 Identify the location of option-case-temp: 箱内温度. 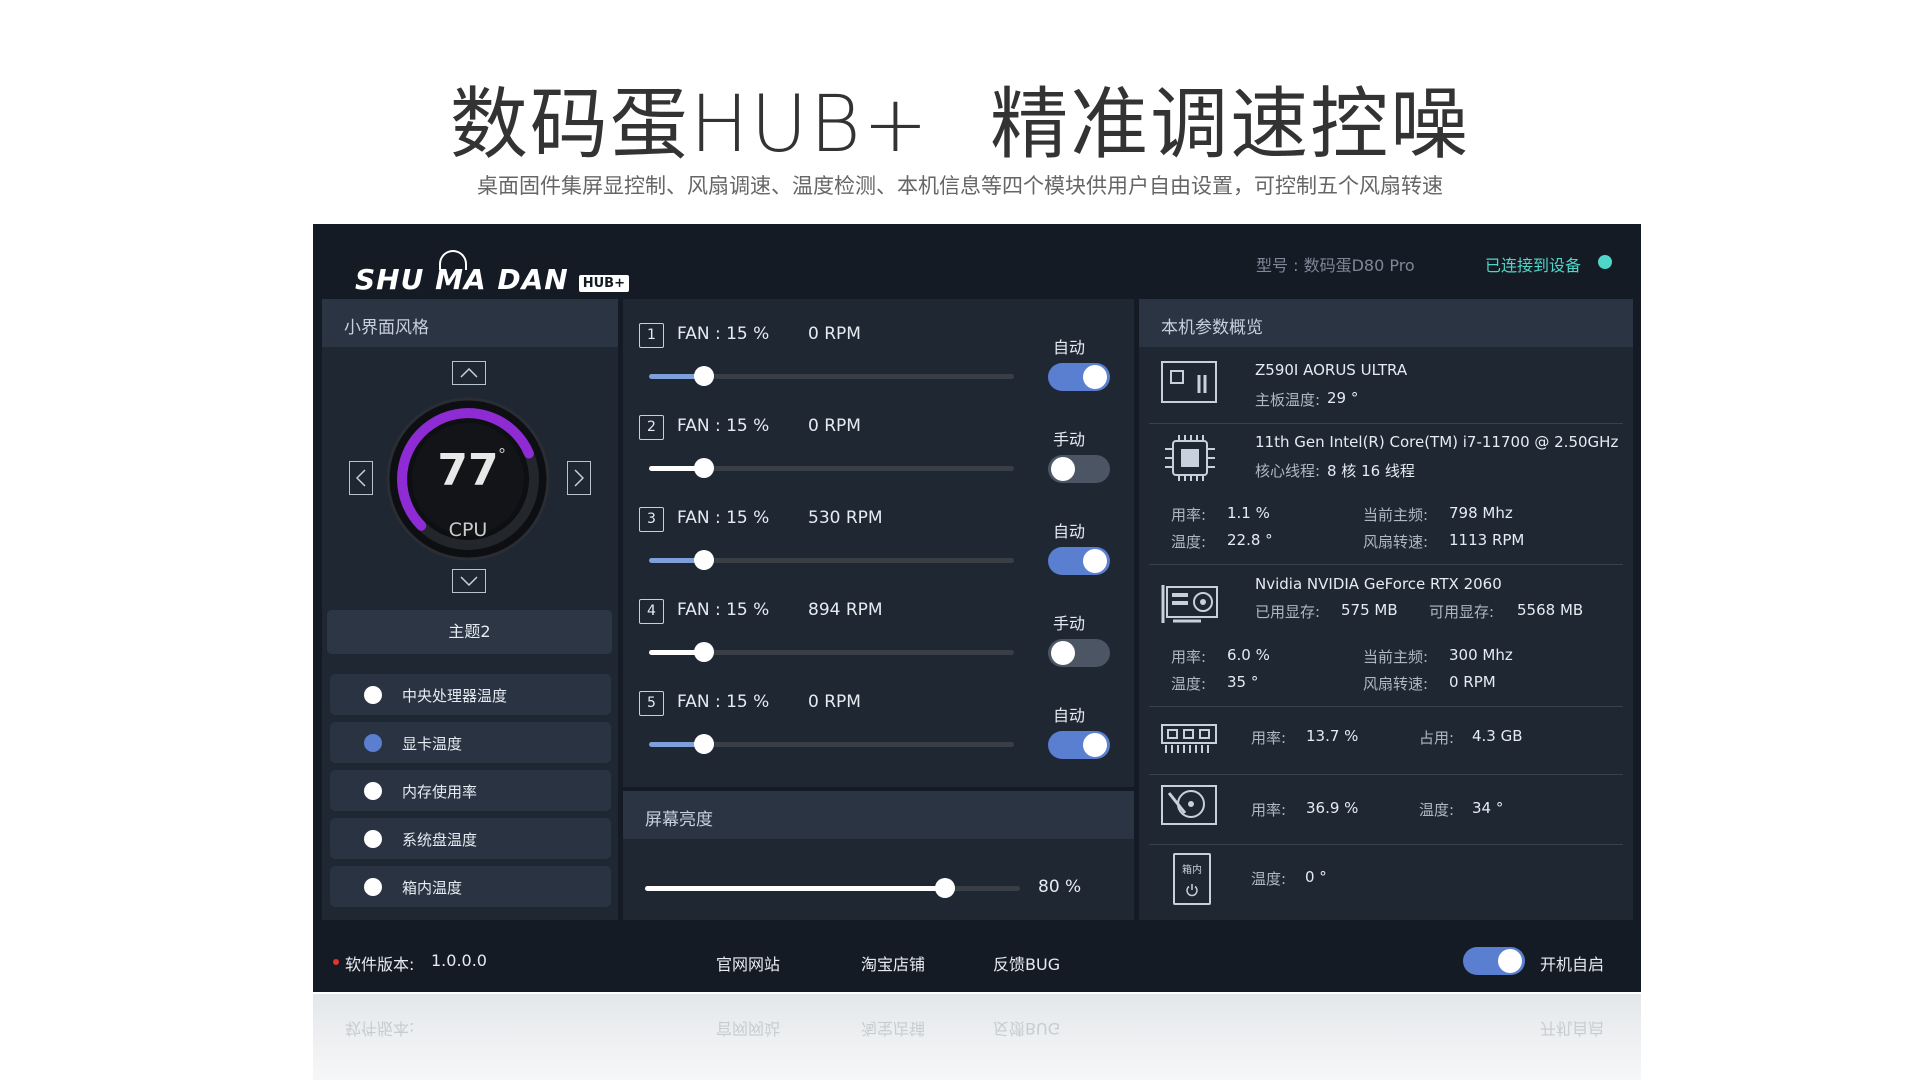
(470, 886).